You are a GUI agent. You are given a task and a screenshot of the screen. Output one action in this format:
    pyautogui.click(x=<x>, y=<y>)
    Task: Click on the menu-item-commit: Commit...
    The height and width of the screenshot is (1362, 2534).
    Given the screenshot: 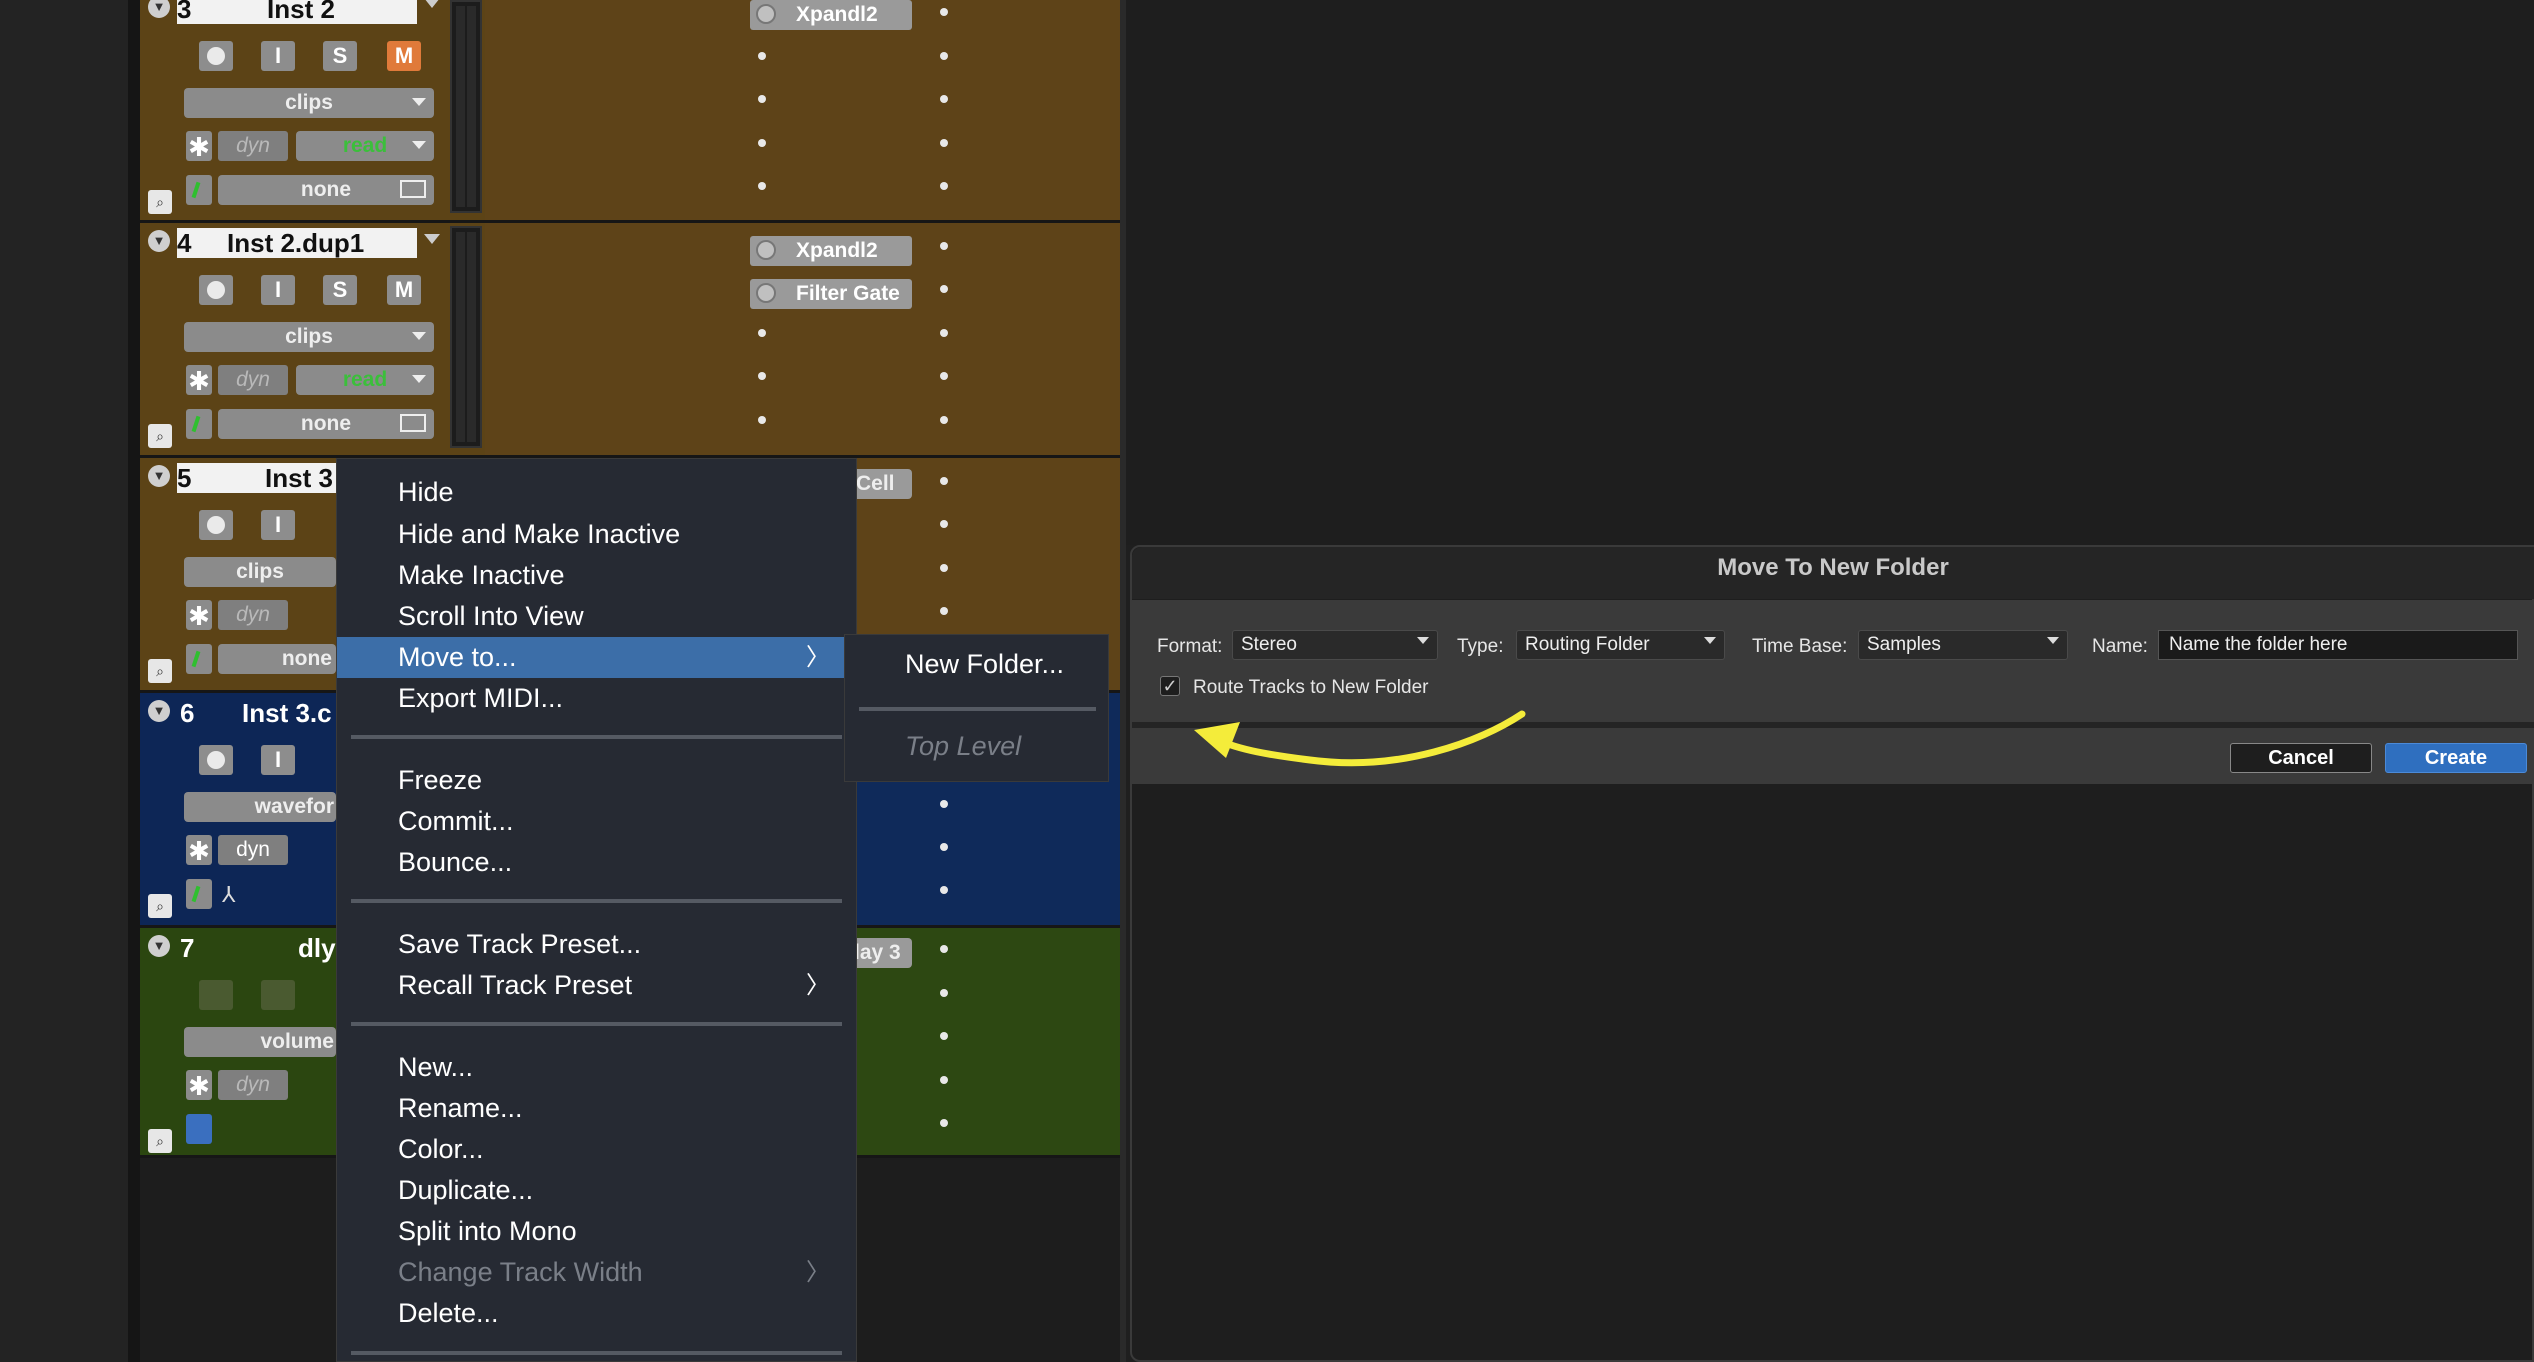 What is the action you would take?
    pyautogui.click(x=596, y=821)
    